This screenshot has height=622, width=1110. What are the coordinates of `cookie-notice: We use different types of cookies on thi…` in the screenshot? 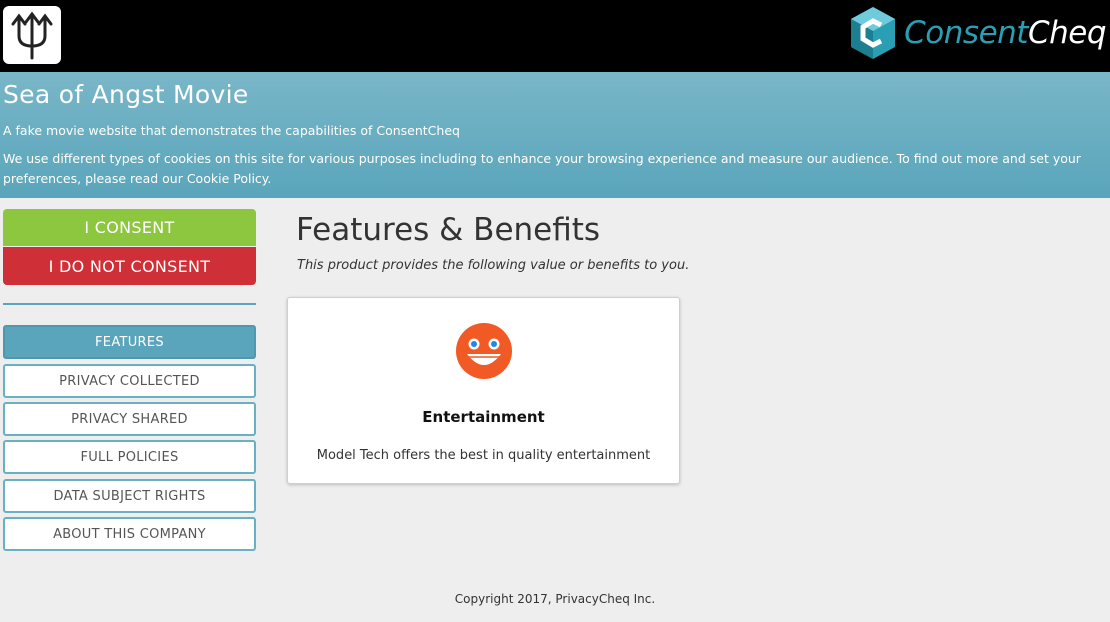 It's located at (543, 169).